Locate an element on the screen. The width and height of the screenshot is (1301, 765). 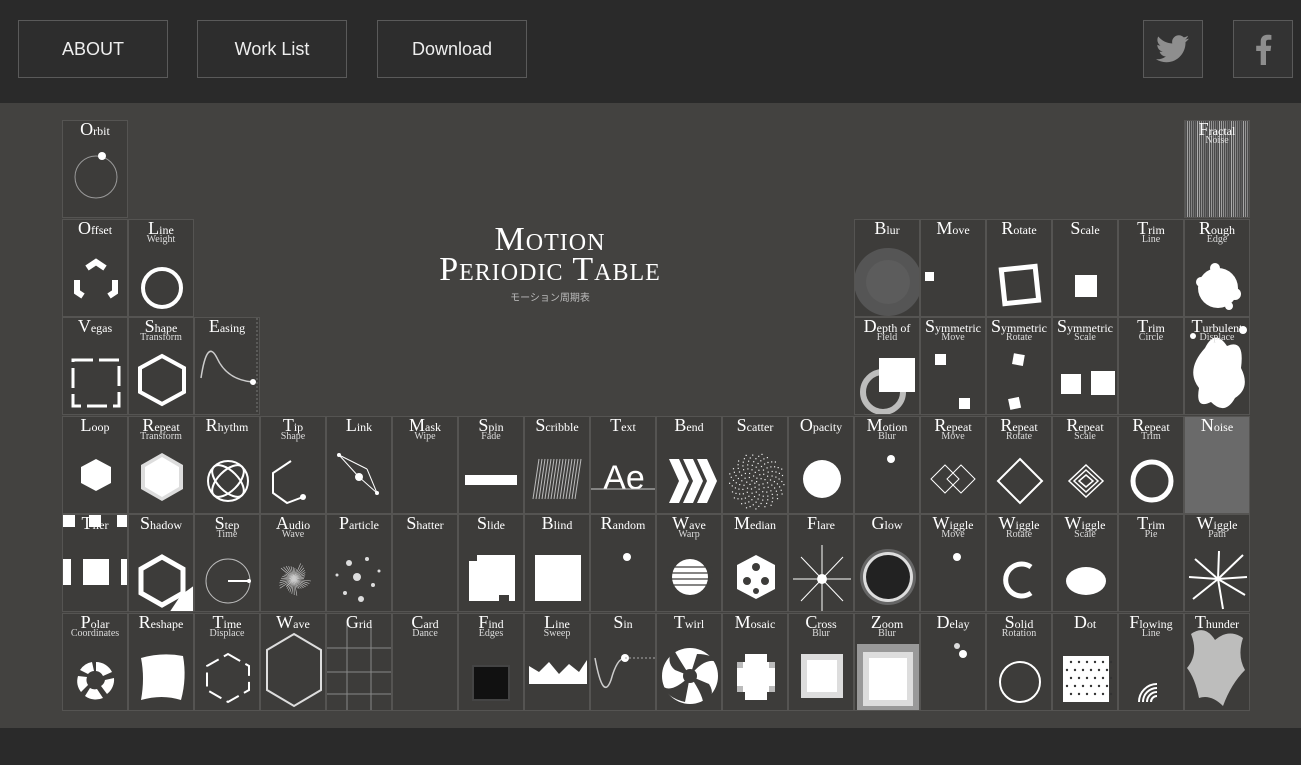
element-shape-transform: Shape Transform is located at coordinates (161, 366).